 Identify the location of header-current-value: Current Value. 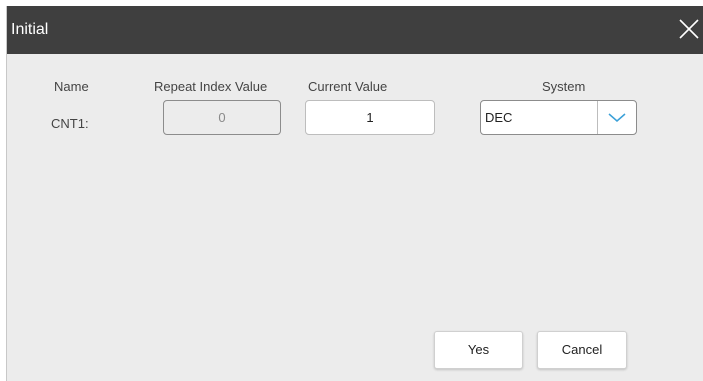
(348, 86).